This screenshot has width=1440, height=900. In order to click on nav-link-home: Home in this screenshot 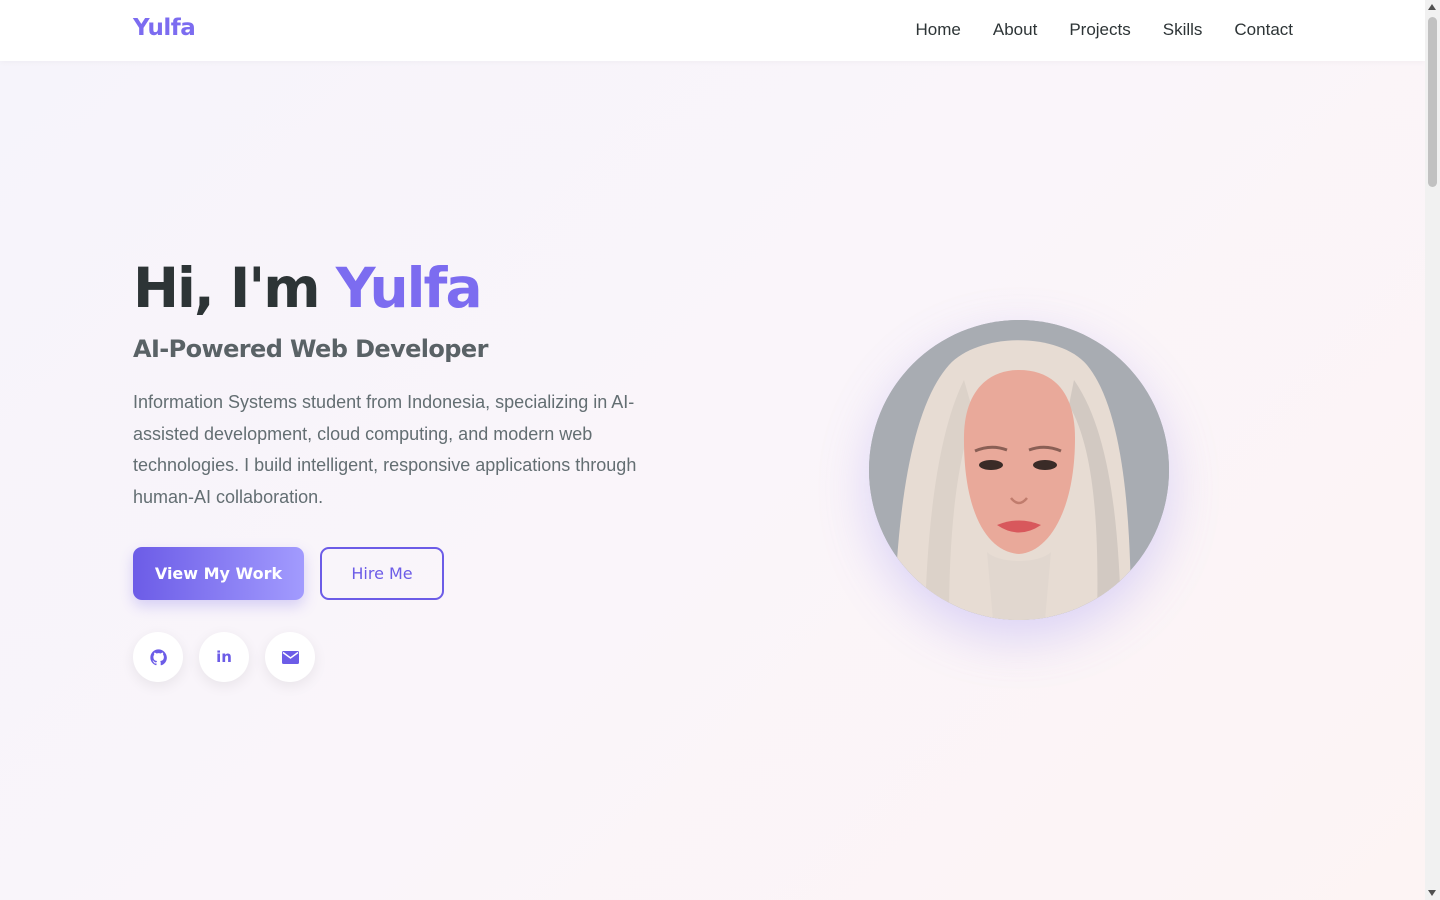, I will do `click(938, 30)`.